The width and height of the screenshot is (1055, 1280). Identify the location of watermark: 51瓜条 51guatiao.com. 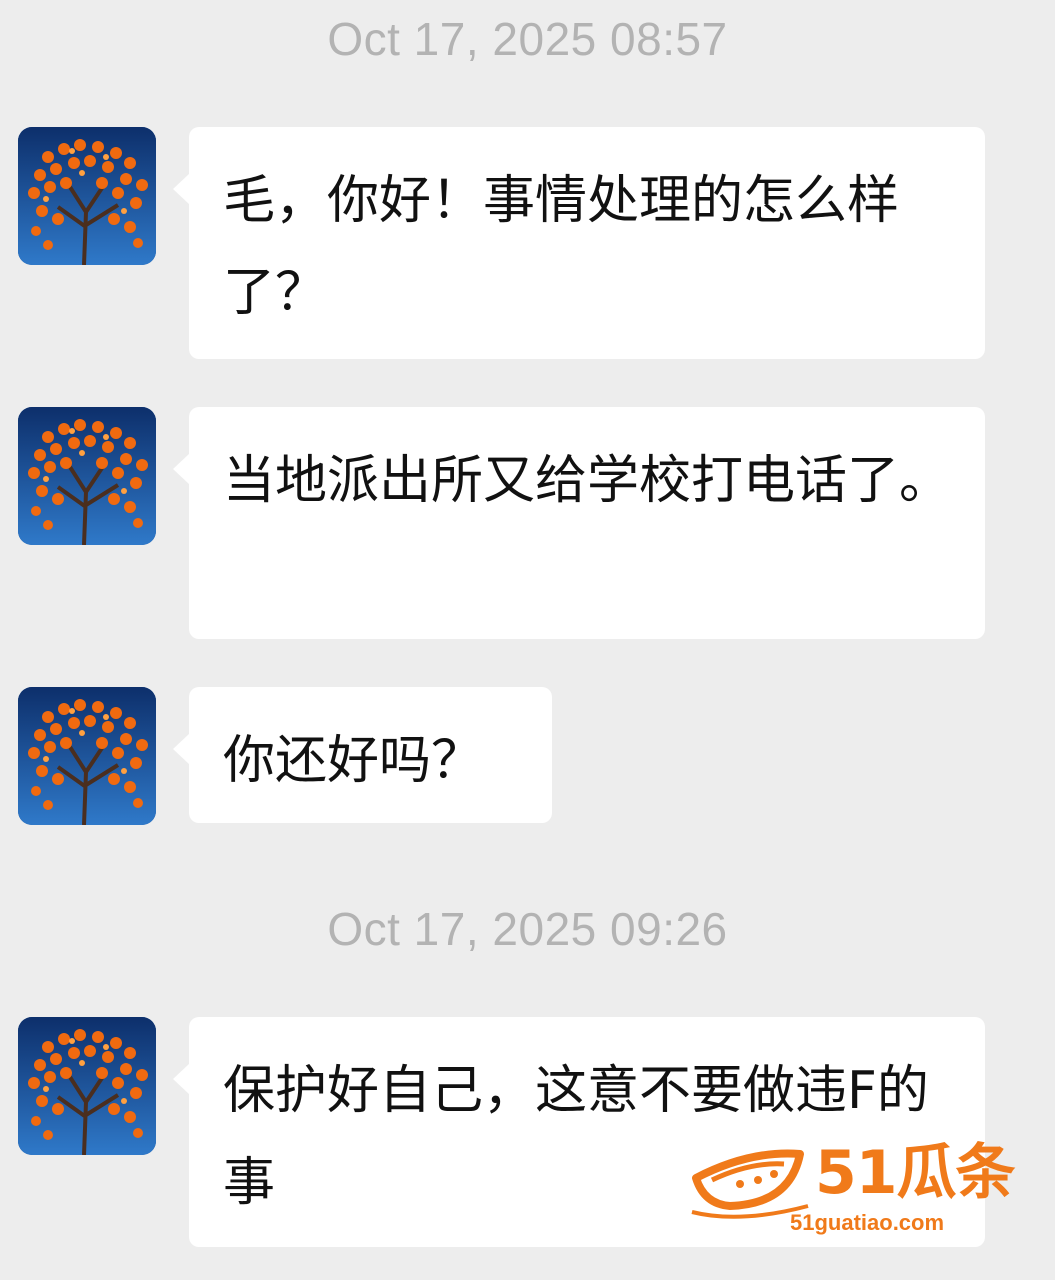
(855, 1188).